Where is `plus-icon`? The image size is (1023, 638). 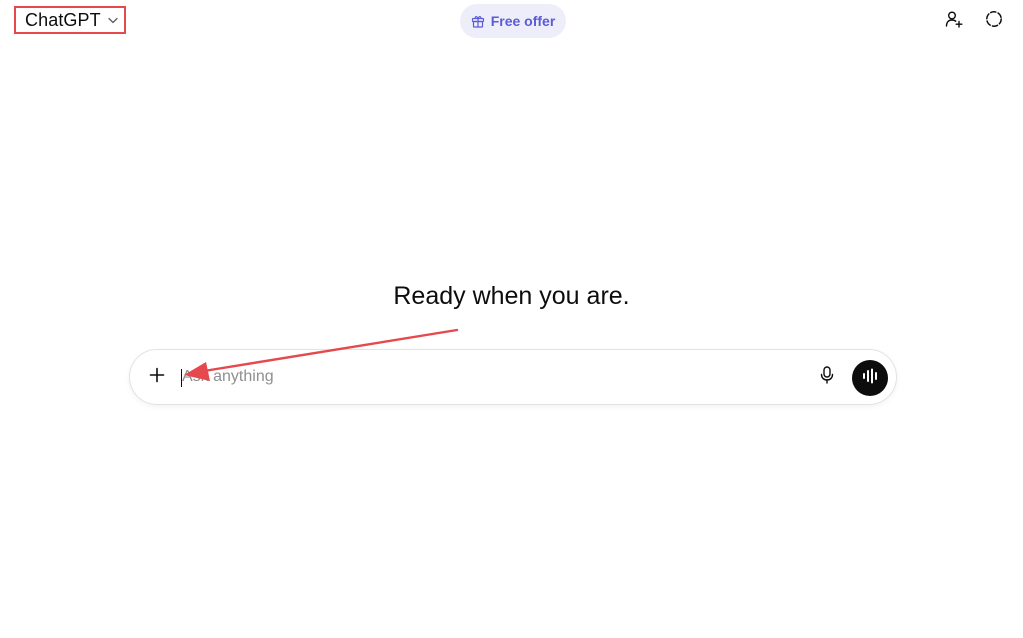
plus-icon is located at coordinates (157, 377).